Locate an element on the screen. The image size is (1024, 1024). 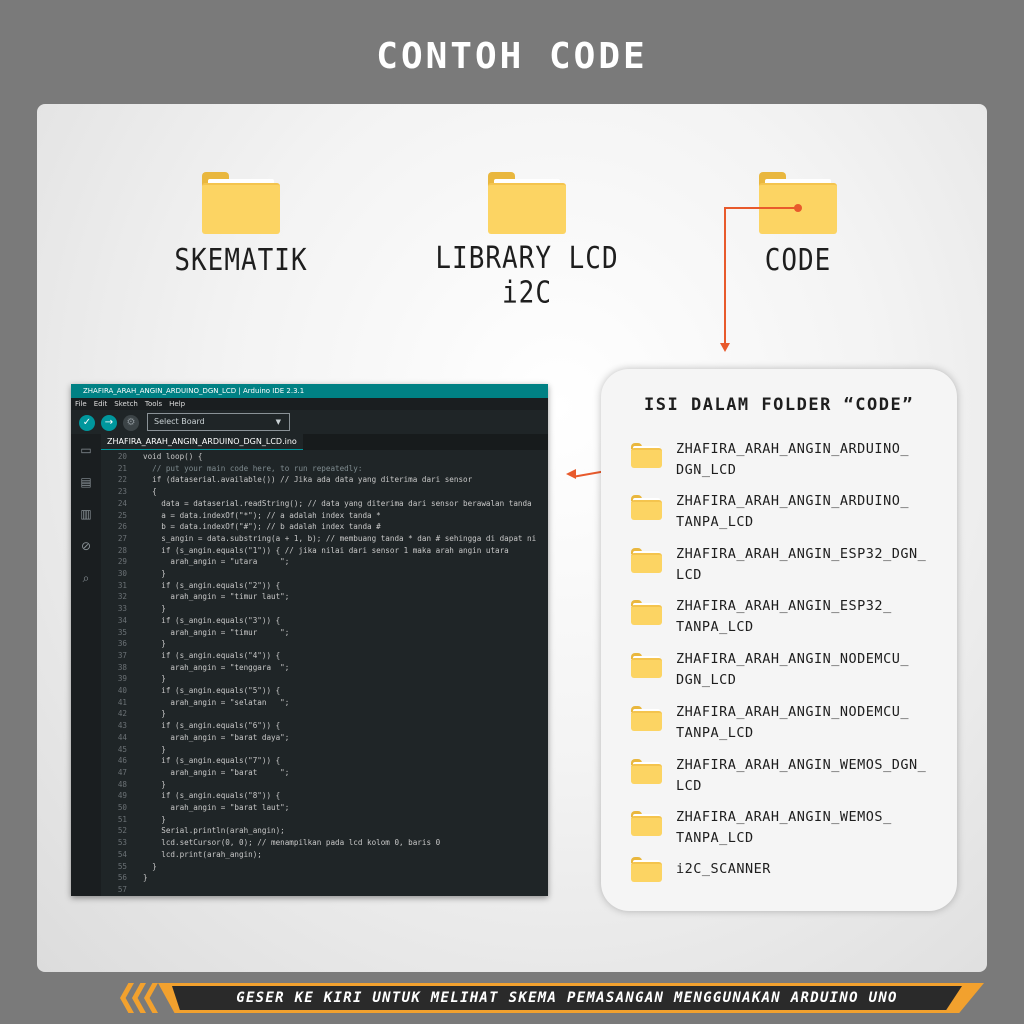
code-line: 39 } is located at coordinates (133, 679).